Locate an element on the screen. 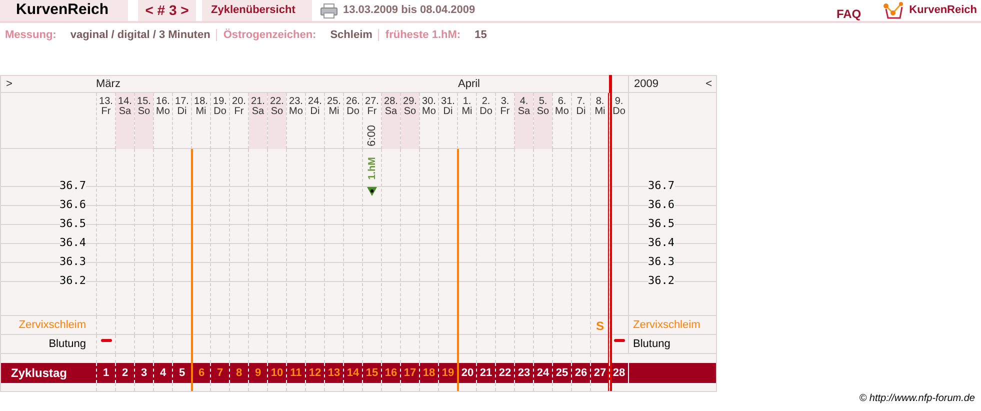  cycle-day-number: 28 is located at coordinates (619, 373).